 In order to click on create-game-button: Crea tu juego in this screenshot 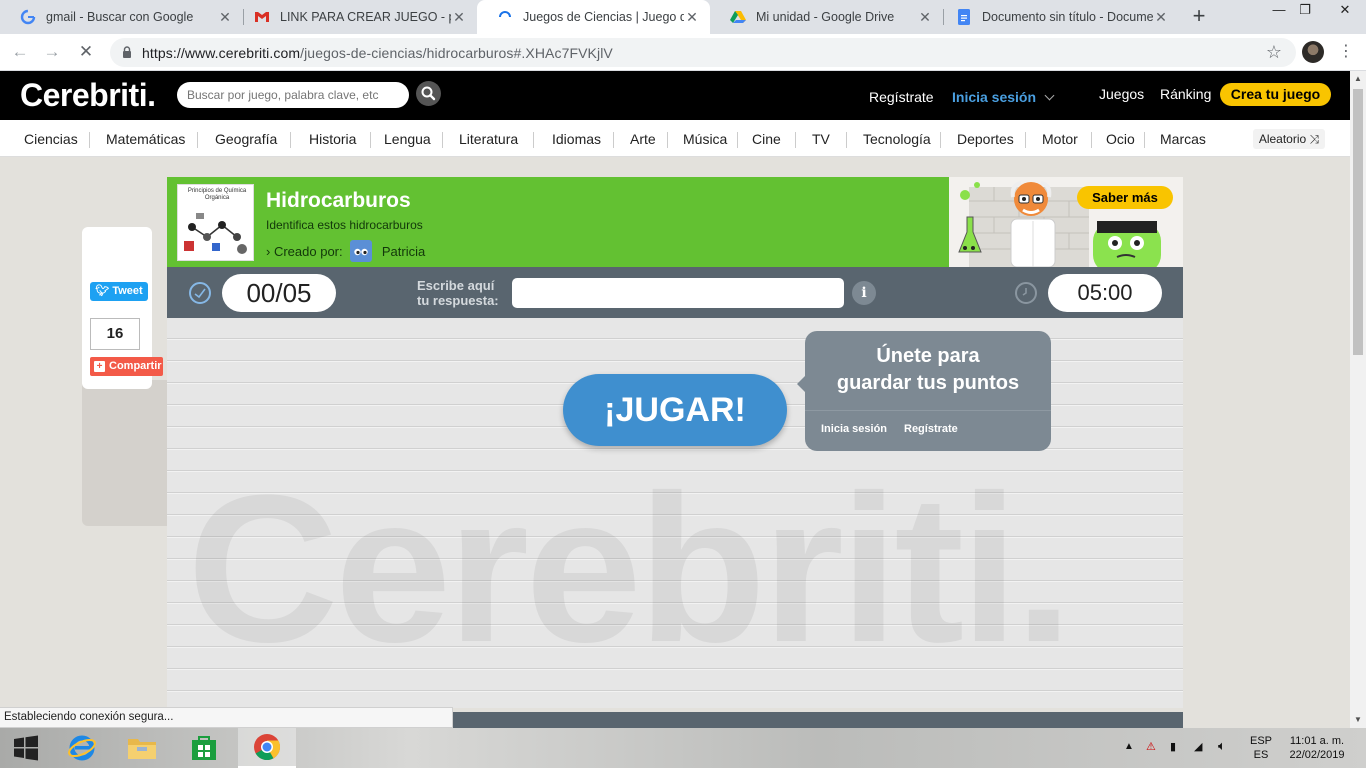, I will do `click(1275, 94)`.